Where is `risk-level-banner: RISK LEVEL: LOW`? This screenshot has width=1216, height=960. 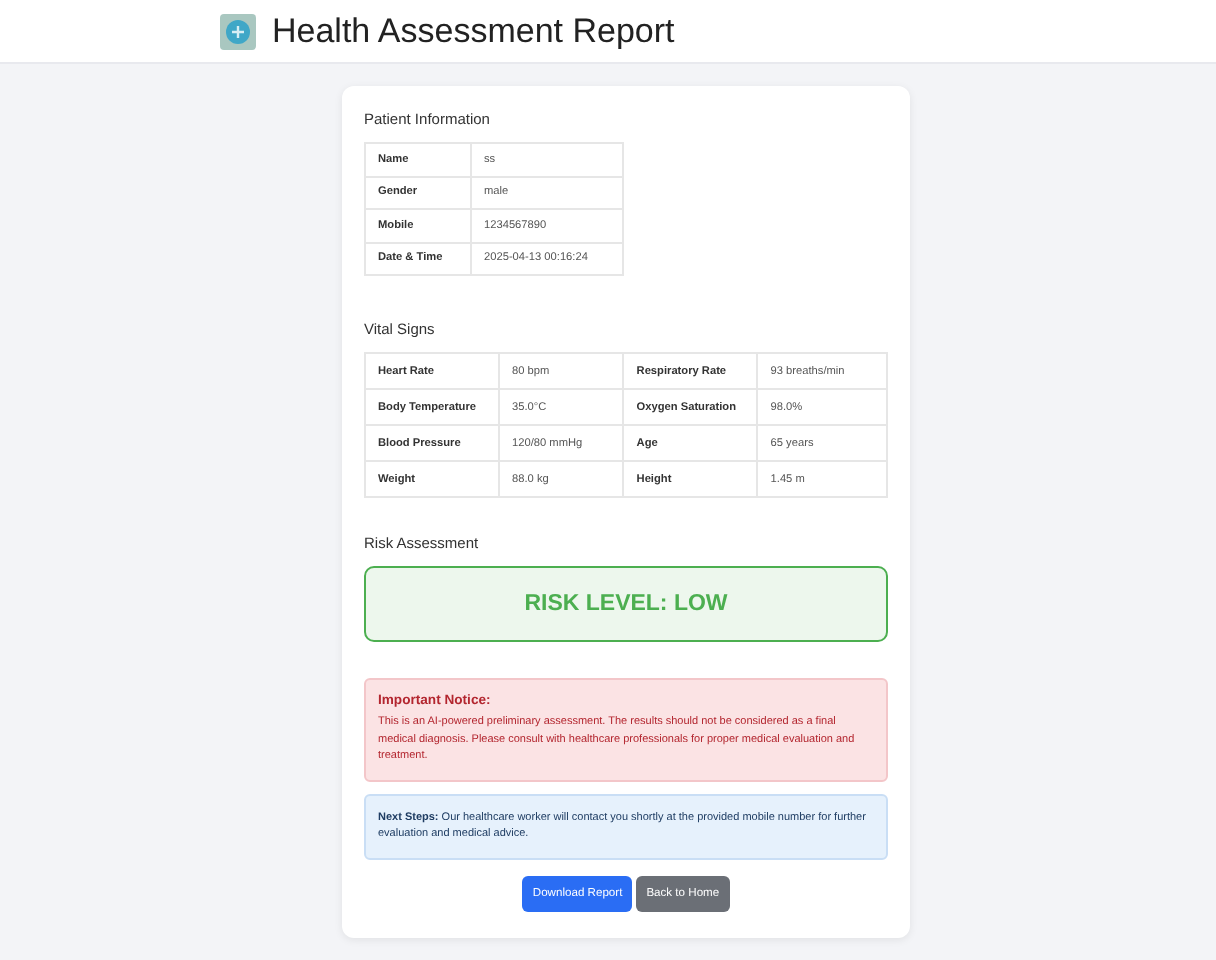
risk-level-banner: RISK LEVEL: LOW is located at coordinates (626, 604).